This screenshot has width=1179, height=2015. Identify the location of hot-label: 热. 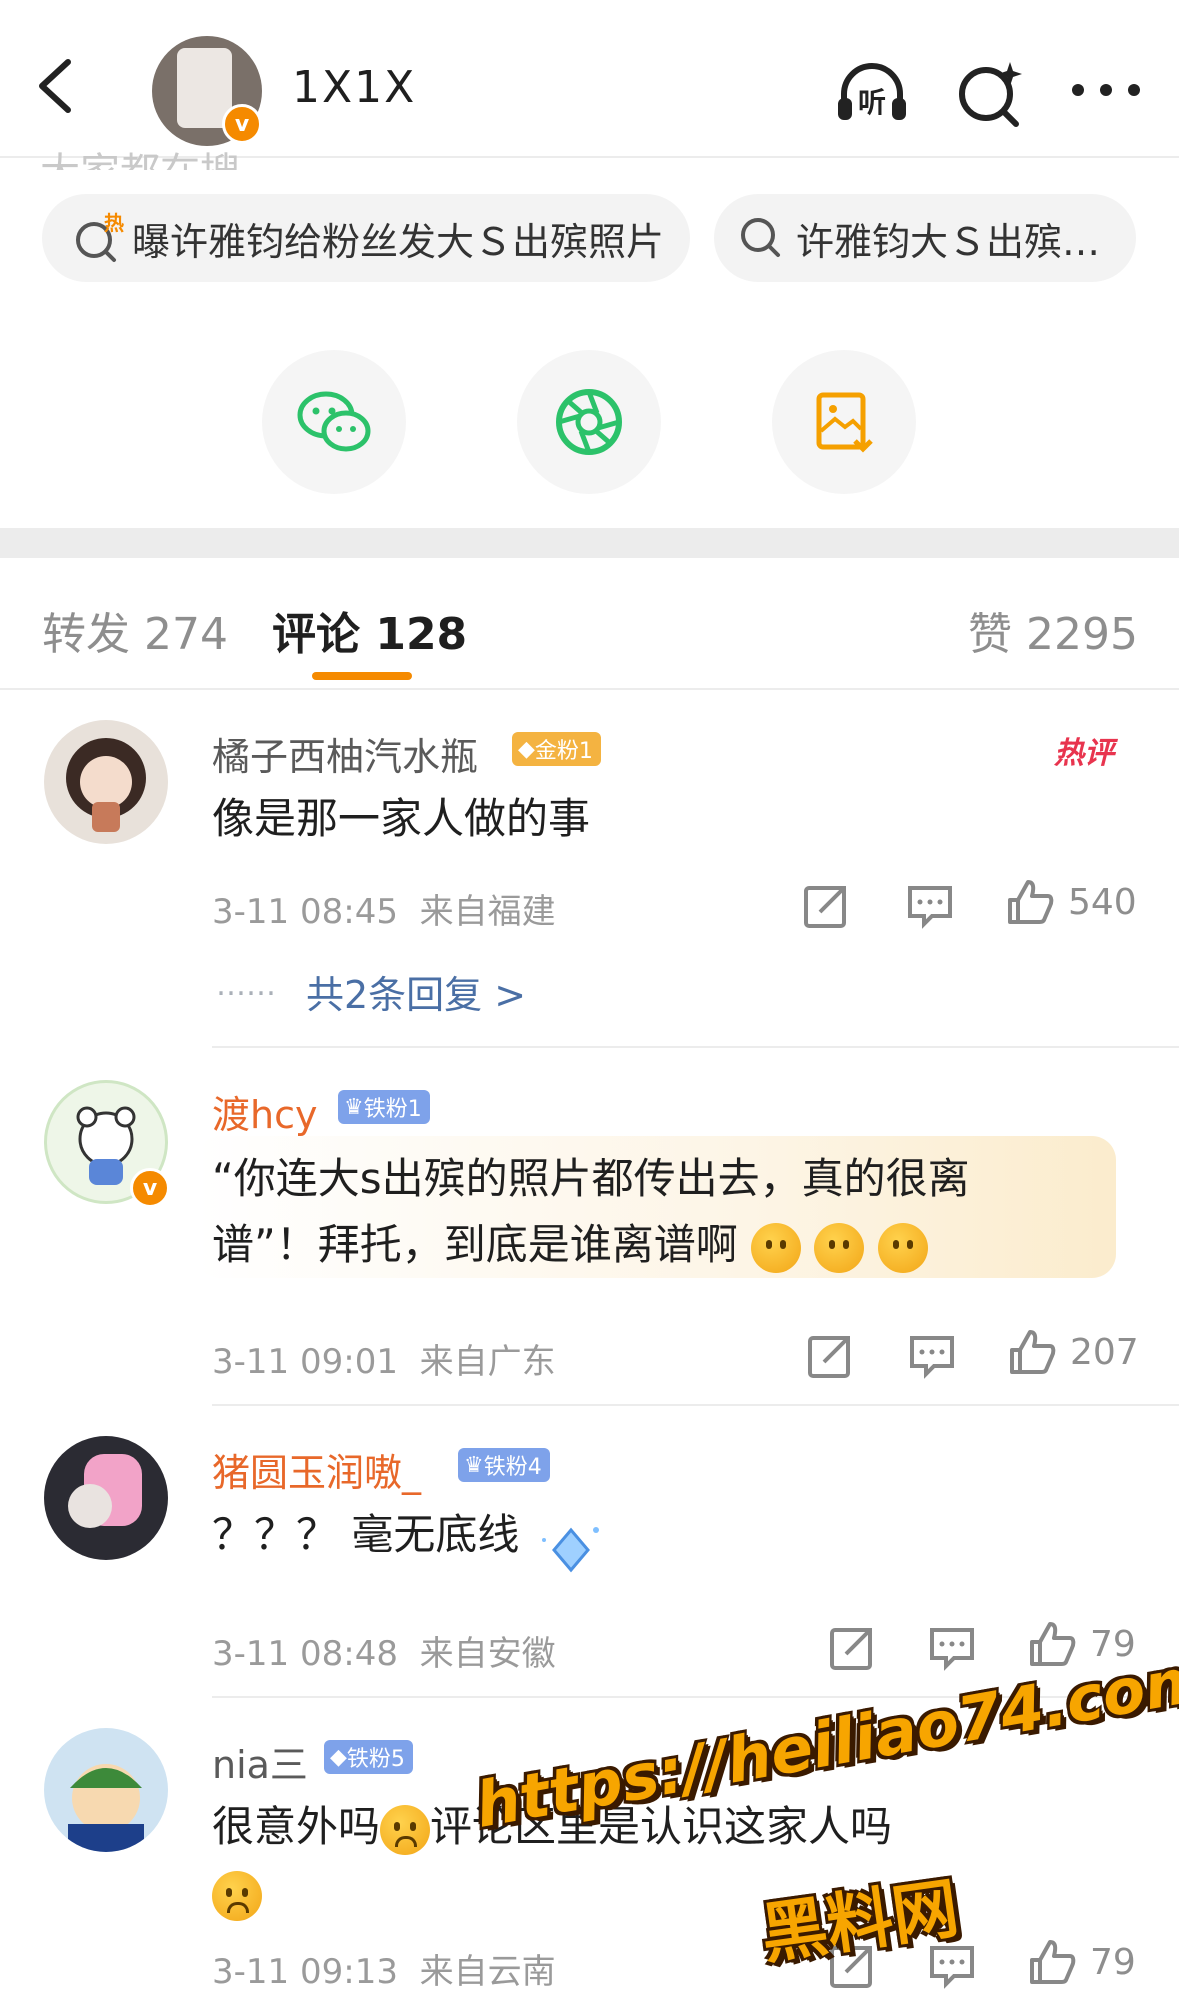
(114, 223).